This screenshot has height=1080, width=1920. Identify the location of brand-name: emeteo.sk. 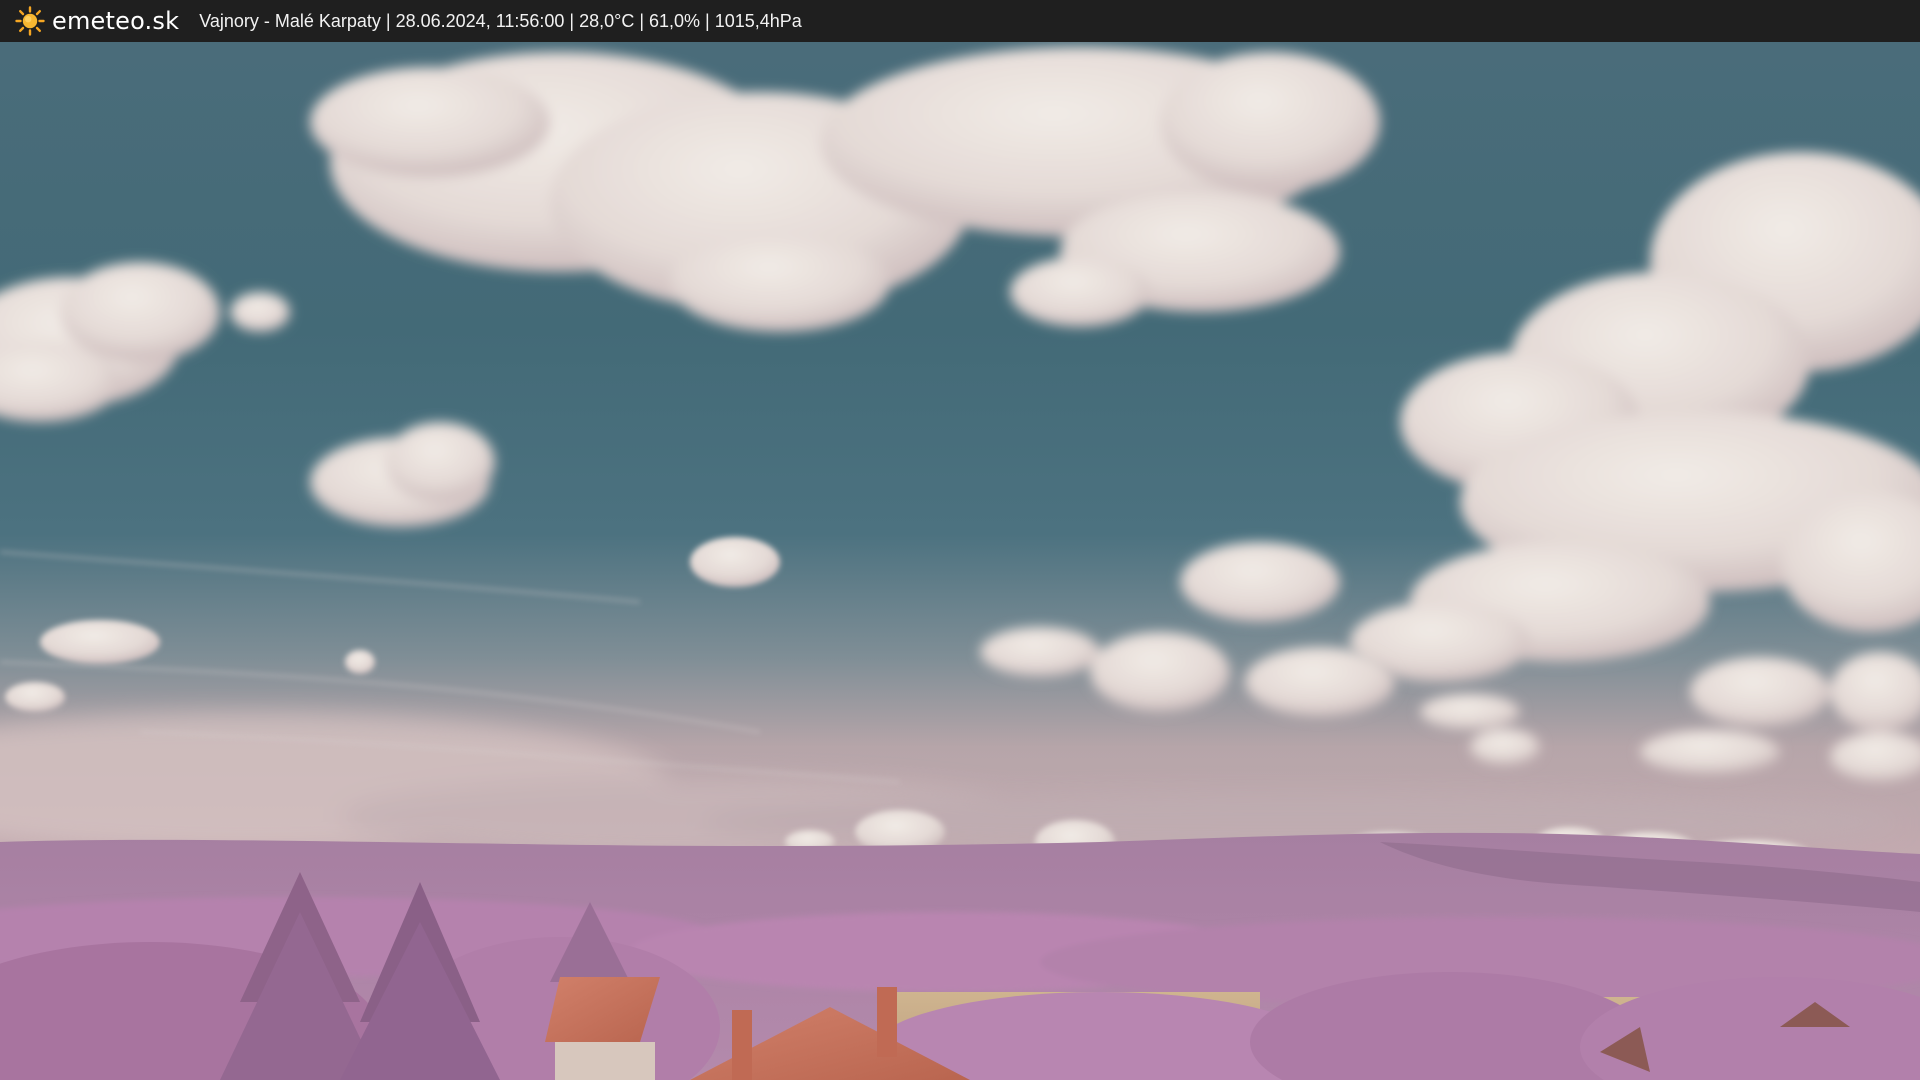
(115, 21).